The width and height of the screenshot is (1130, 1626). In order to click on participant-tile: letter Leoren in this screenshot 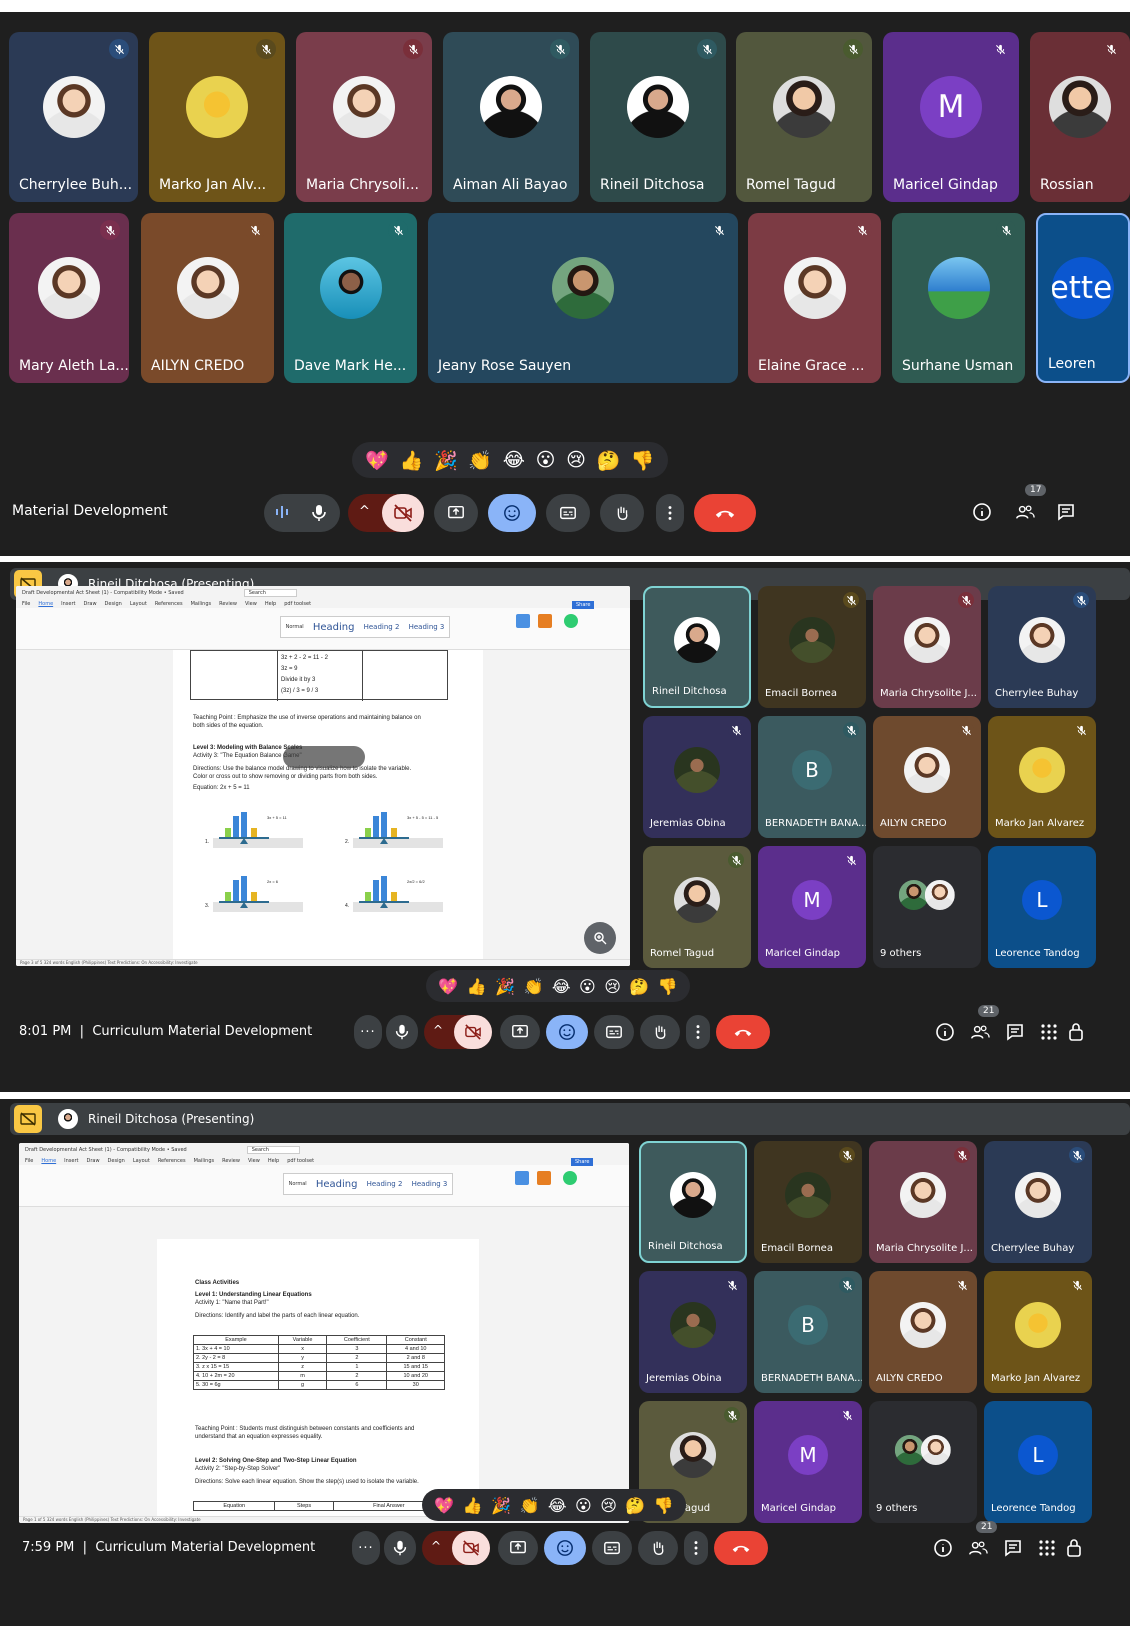, I will do `click(1083, 298)`.